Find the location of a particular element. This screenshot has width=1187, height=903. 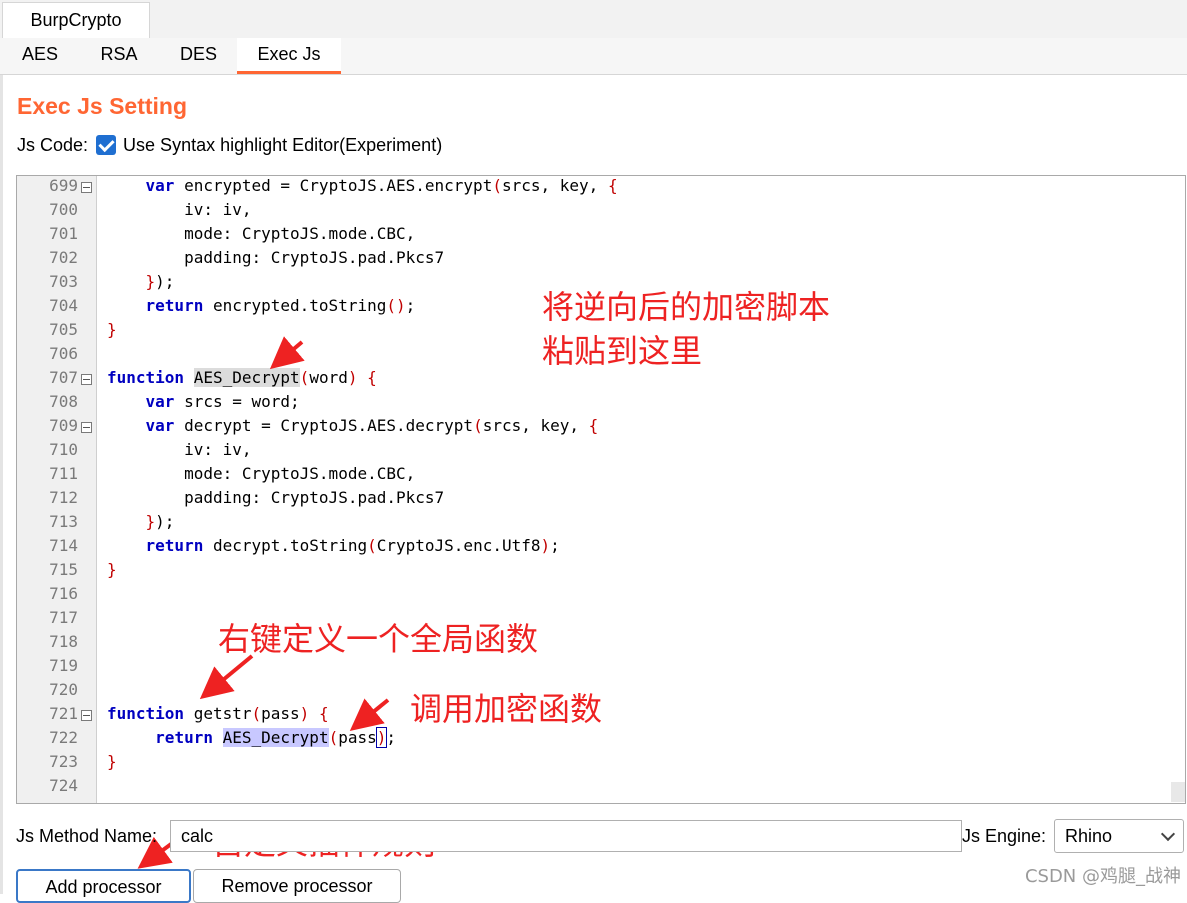

line-number: 723 is located at coordinates (63, 761).